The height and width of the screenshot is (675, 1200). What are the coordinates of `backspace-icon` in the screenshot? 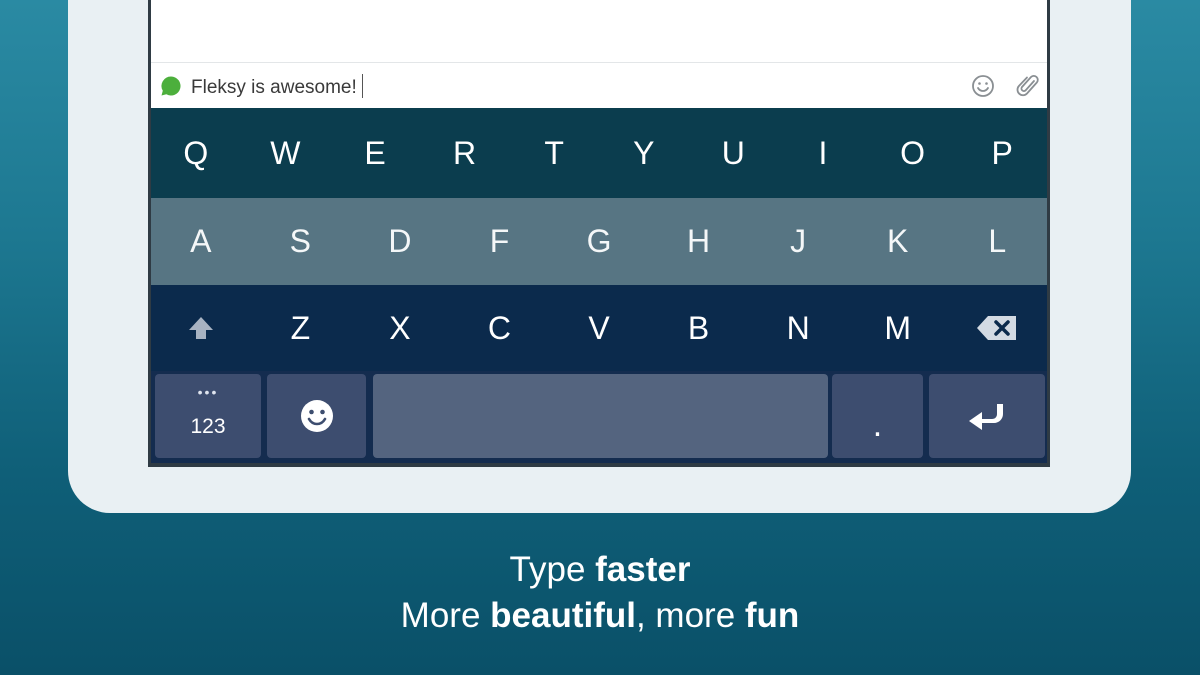 It's located at (997, 328).